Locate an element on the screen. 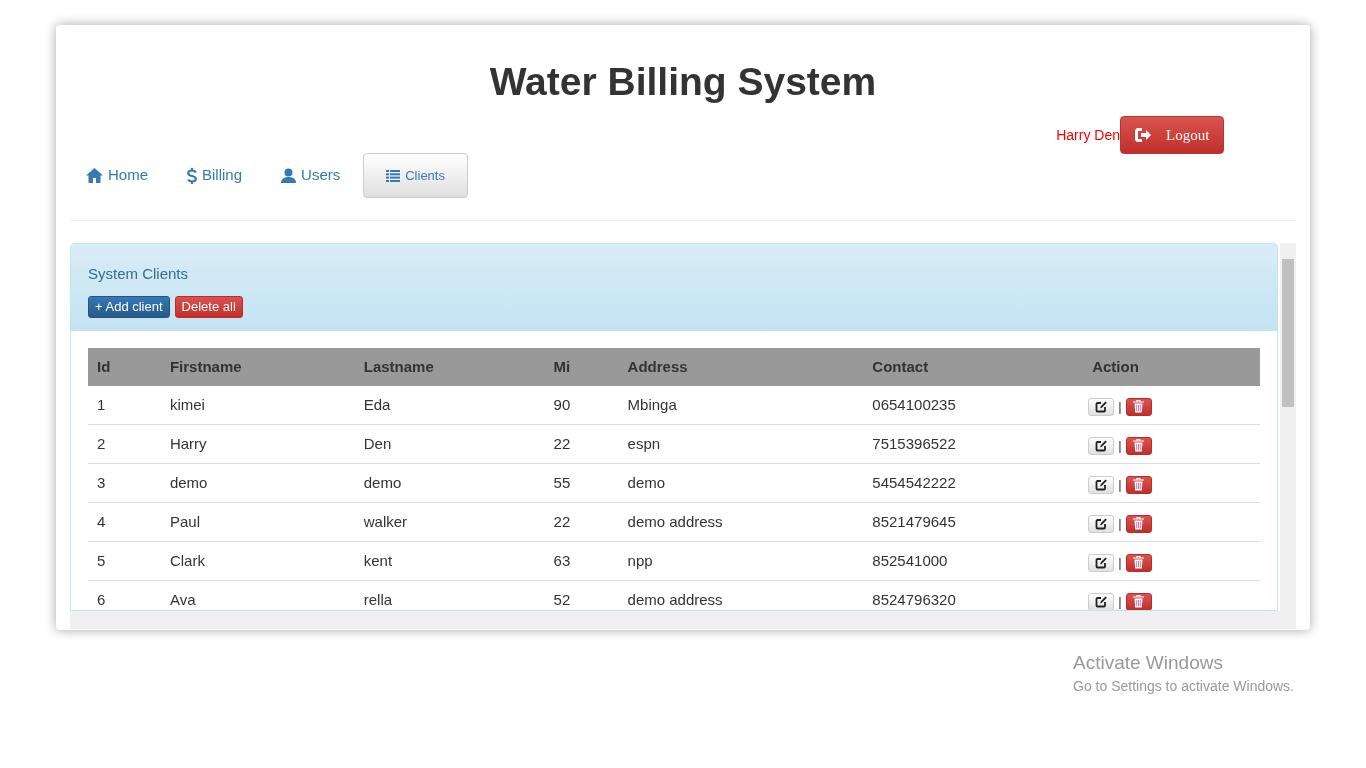  table-cell: 5454542222 is located at coordinates (914, 482).